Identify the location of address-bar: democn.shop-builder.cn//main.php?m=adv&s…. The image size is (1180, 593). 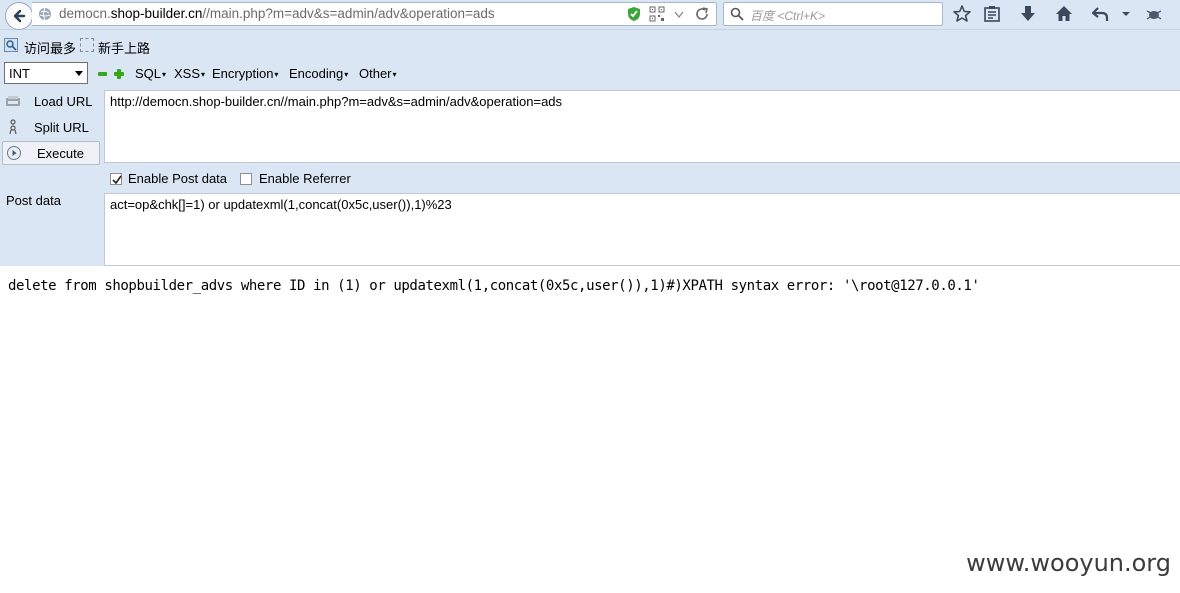
(374, 14).